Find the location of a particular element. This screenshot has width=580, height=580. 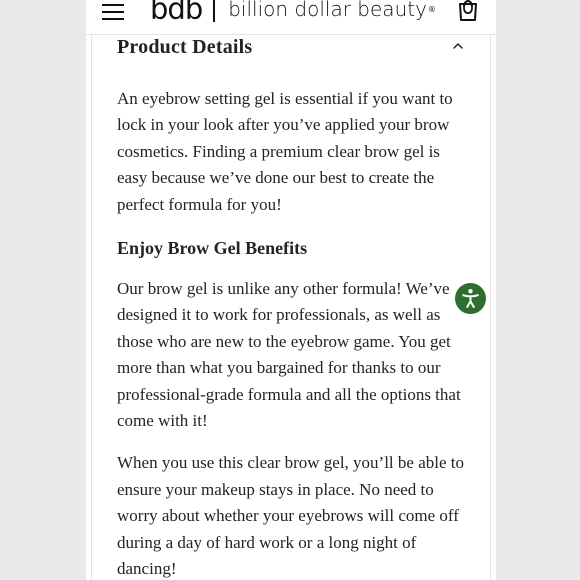

site-header: bdb billion dollar beauty ® is located at coordinates (291, 17).